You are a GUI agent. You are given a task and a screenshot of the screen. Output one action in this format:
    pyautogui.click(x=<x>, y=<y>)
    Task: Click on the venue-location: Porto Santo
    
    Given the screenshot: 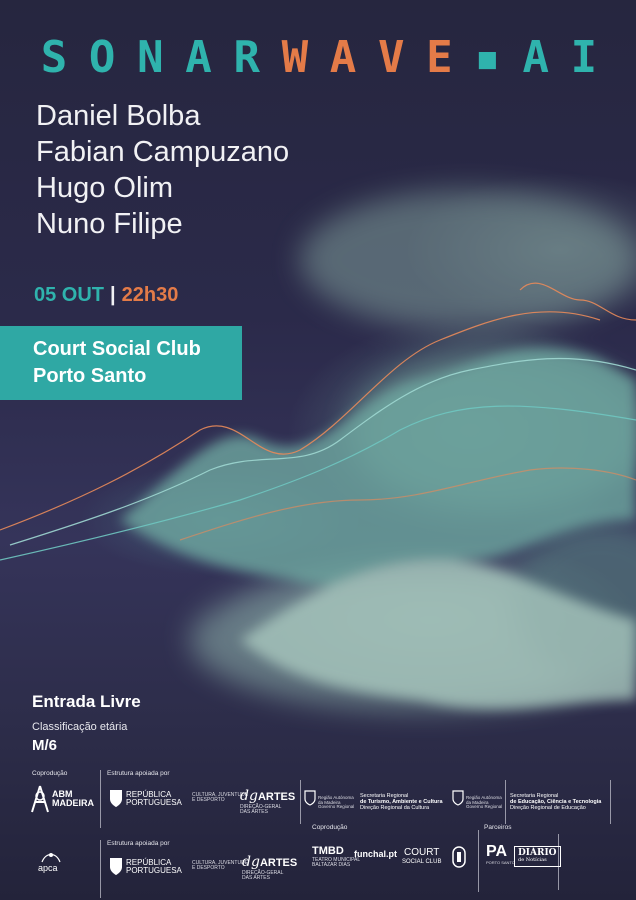 What is the action you would take?
    pyautogui.click(x=90, y=376)
    